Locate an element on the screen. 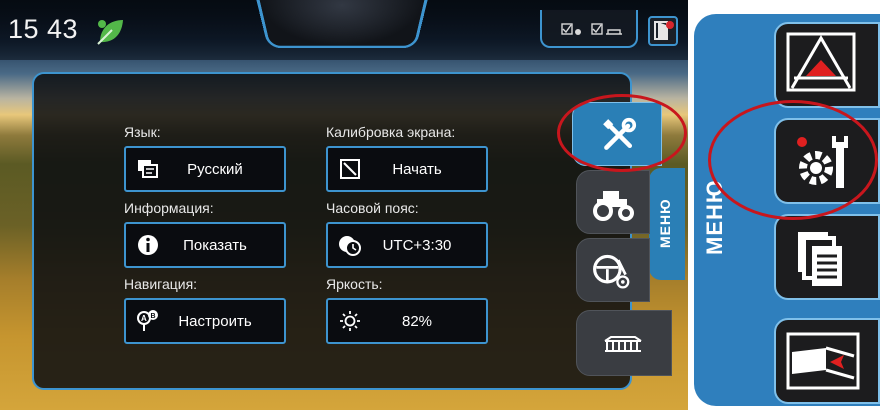 The image size is (880, 410). info-button: Показать is located at coordinates (205, 245).